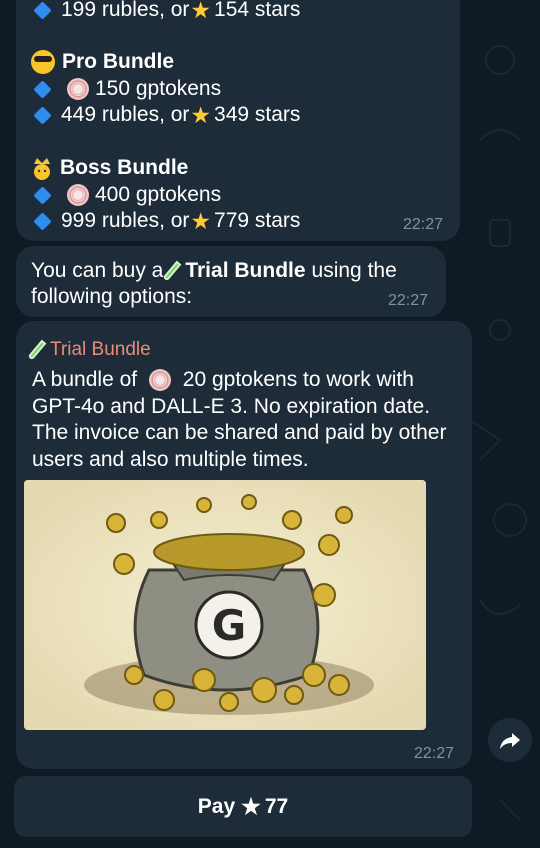 The image size is (540, 848). I want to click on boss-bundle-tokens: 400 gptokens, so click(126, 195).